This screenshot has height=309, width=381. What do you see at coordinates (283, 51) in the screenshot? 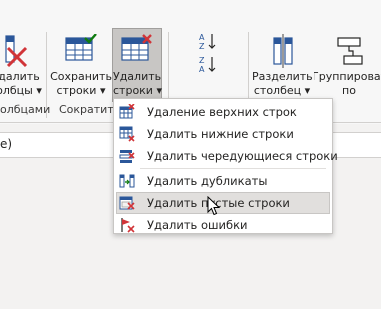
I see `split-column-icon` at bounding box center [283, 51].